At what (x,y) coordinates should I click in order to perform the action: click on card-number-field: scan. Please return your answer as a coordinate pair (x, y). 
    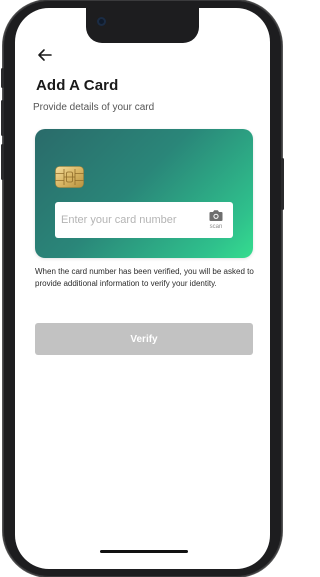
    Looking at the image, I should click on (144, 220).